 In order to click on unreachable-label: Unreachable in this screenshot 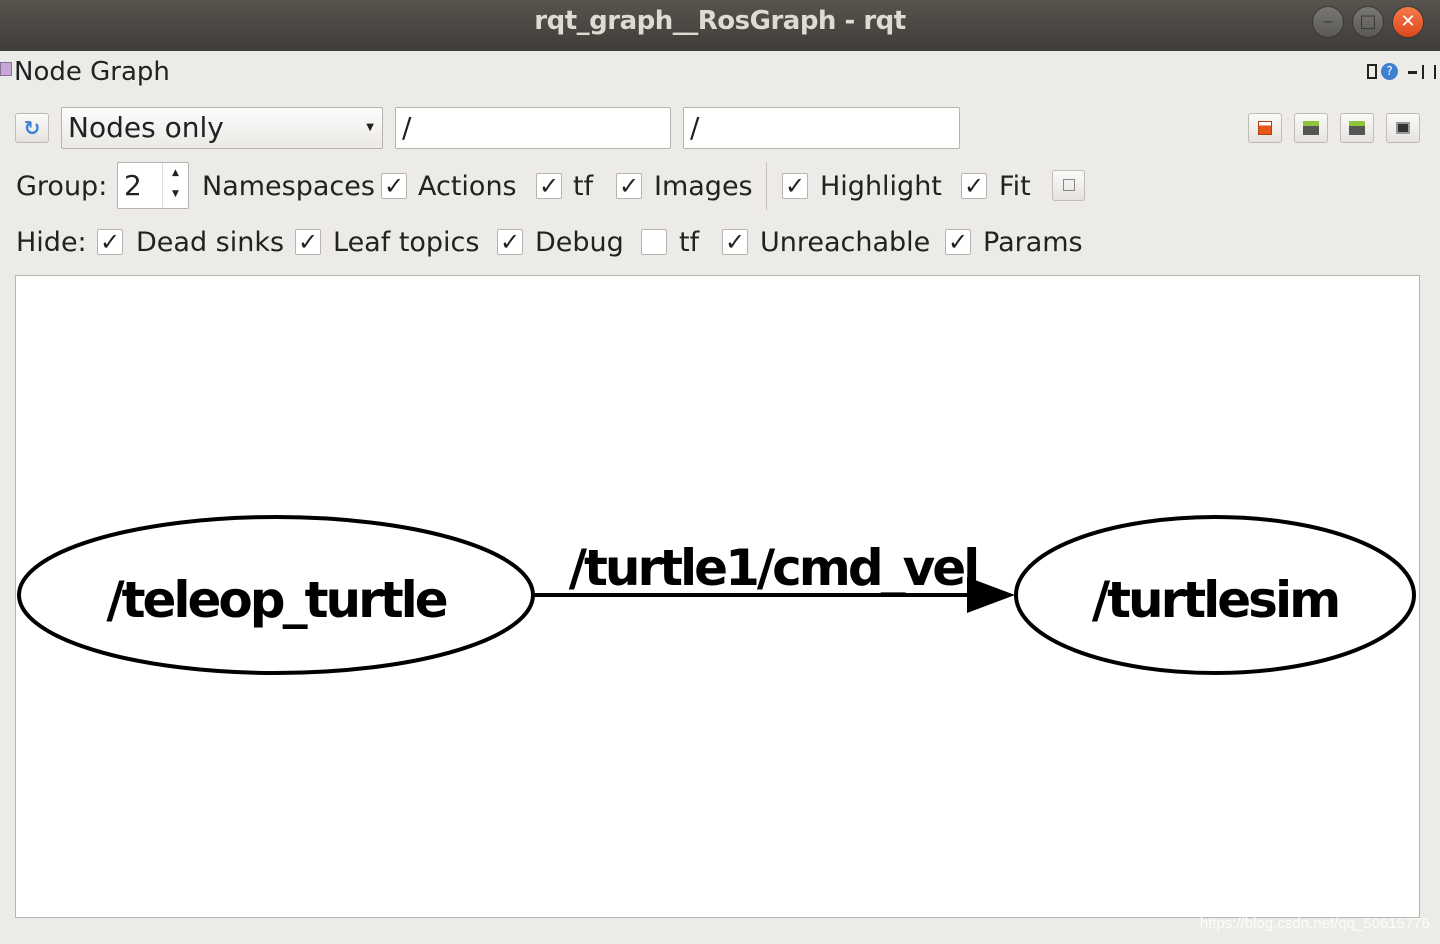, I will do `click(845, 242)`.